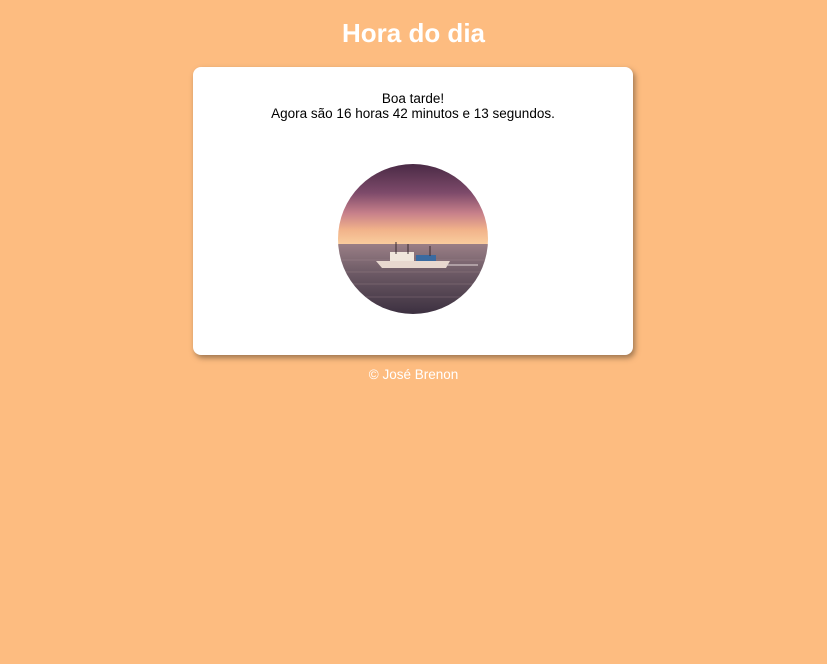 The image size is (827, 664). I want to click on greeting-text: Boa tarde!, so click(413, 98).